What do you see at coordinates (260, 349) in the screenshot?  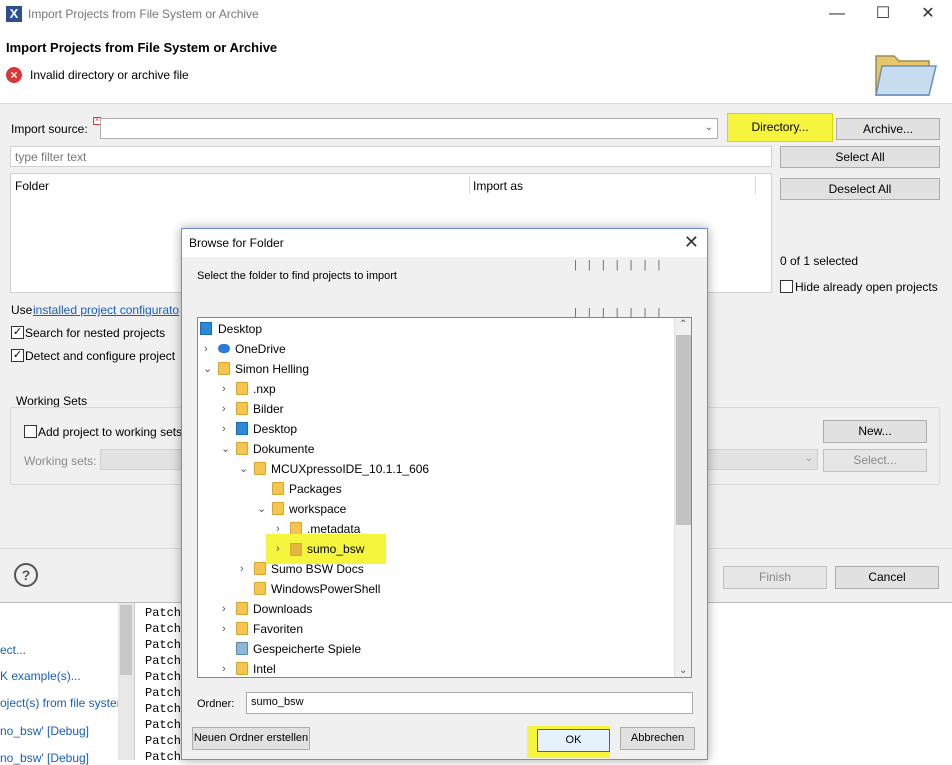 I see `tree-item-label: OneDrive` at bounding box center [260, 349].